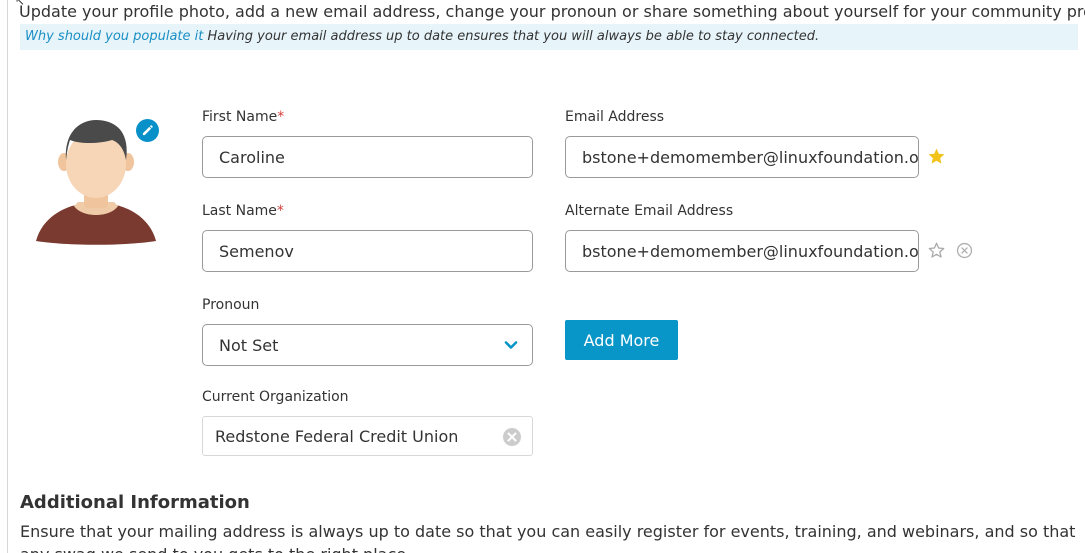 This screenshot has width=1085, height=553. What do you see at coordinates (615, 117) in the screenshot?
I see `email-label: Email Address` at bounding box center [615, 117].